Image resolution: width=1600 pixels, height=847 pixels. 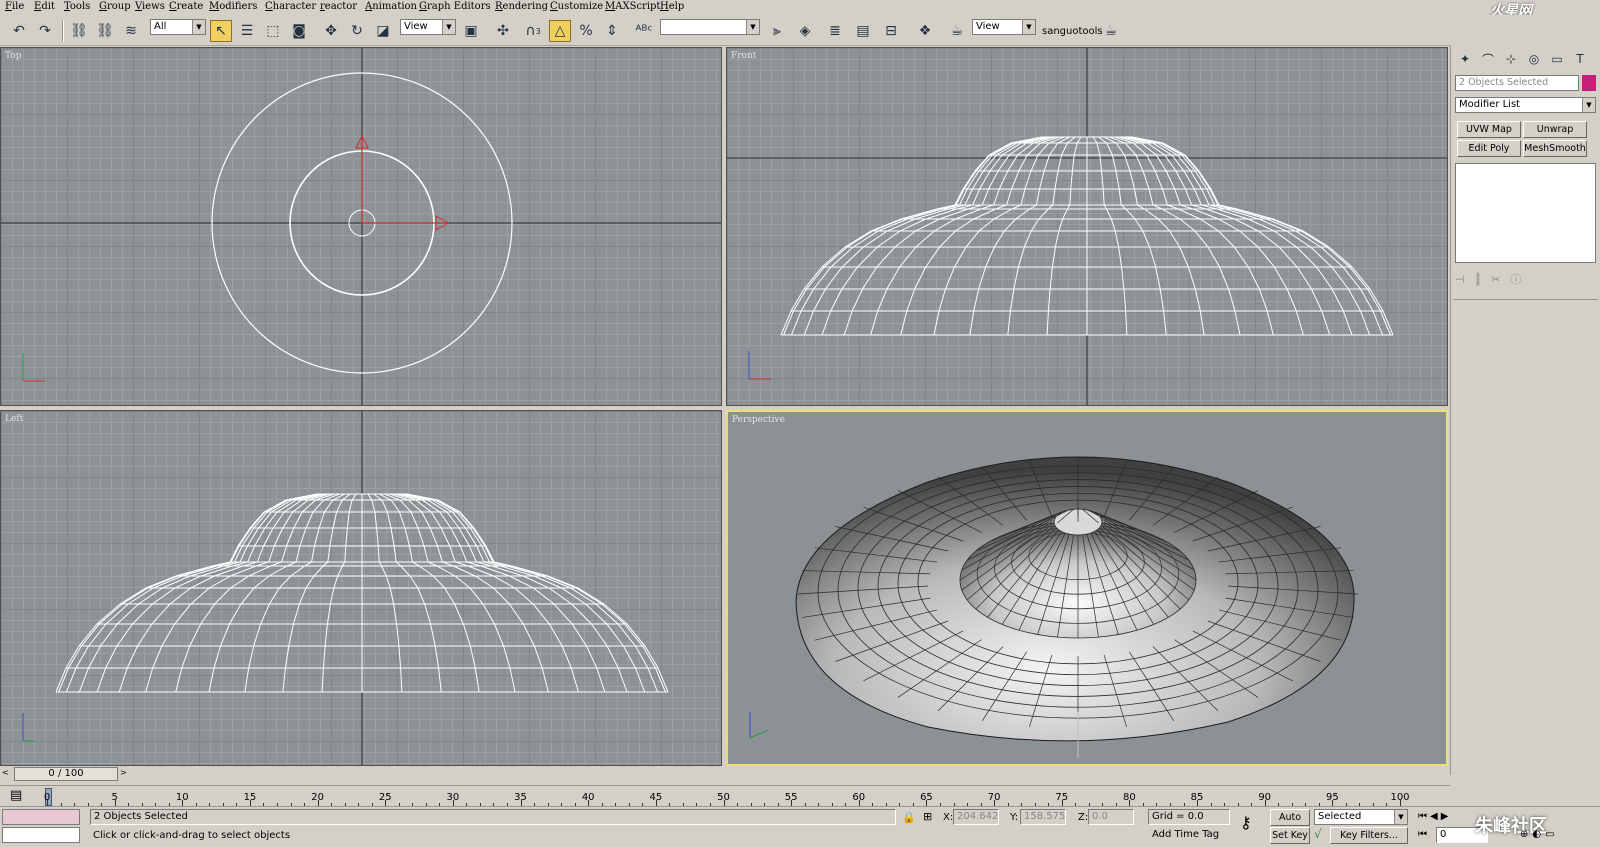 What do you see at coordinates (1361, 817) in the screenshot?
I see `key-mode-dropdown: Selected ▼` at bounding box center [1361, 817].